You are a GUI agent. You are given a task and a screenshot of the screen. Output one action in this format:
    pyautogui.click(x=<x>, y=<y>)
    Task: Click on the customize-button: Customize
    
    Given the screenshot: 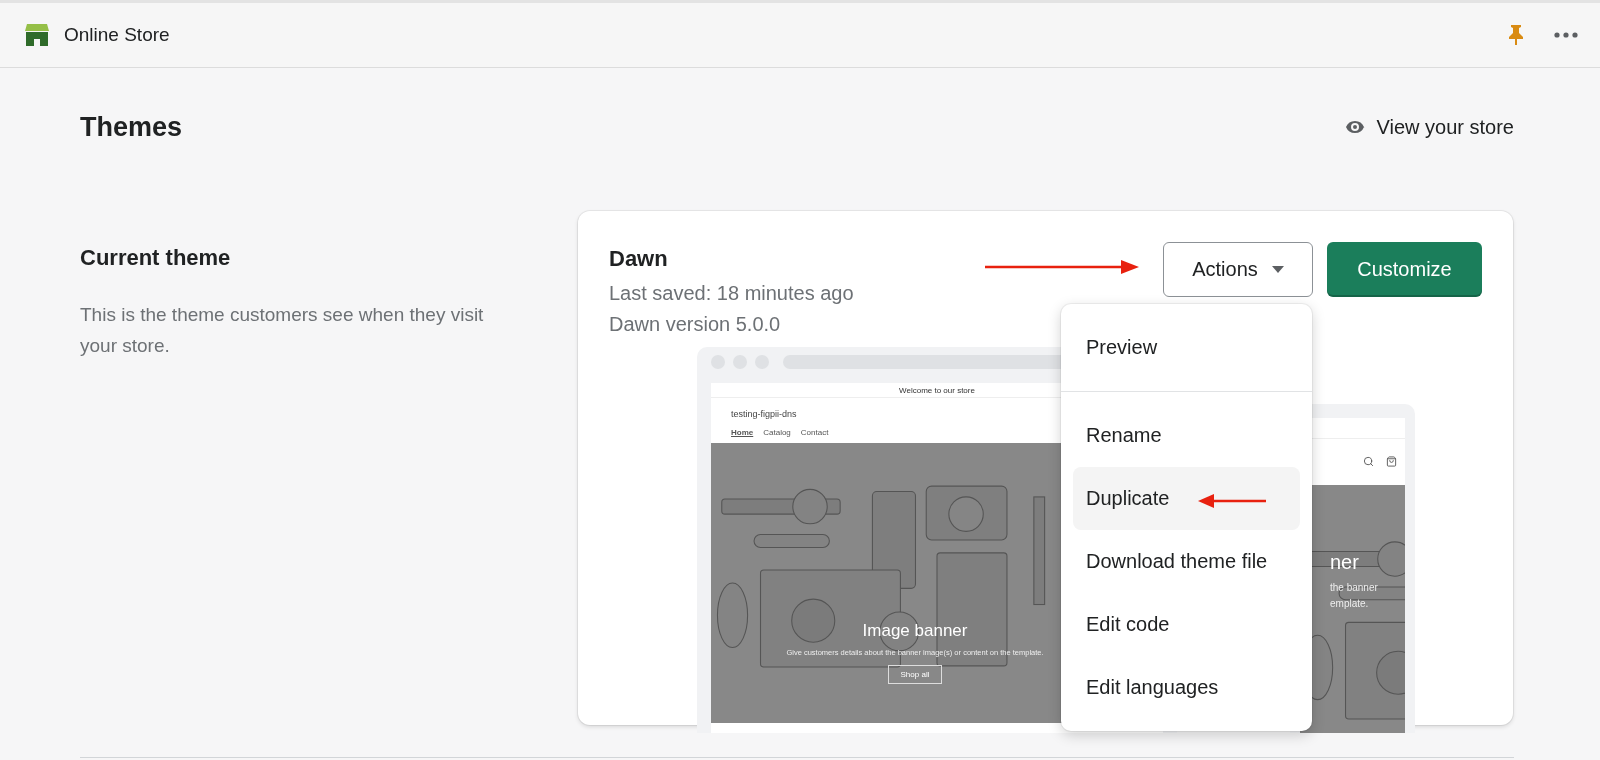 What is the action you would take?
    pyautogui.click(x=1404, y=269)
    